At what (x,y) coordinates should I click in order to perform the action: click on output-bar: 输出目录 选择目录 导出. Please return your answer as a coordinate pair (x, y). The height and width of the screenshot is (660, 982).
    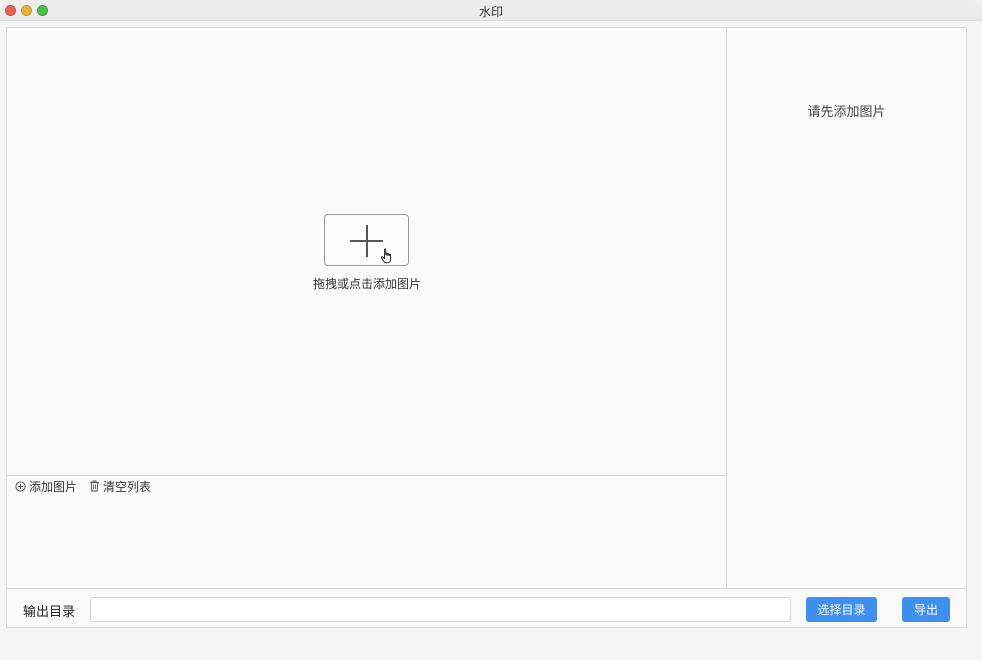
    Looking at the image, I should click on (486, 607).